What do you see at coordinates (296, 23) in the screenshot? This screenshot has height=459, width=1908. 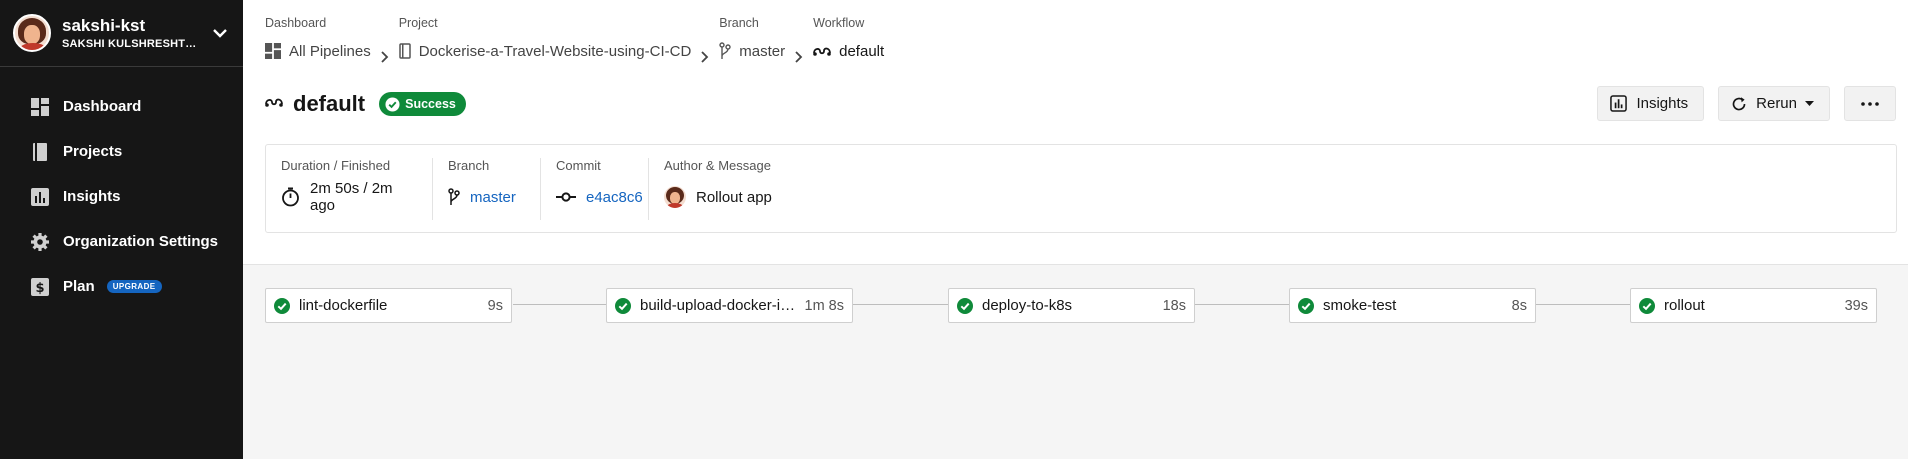 I see `breadcrumb-label: Dashboard` at bounding box center [296, 23].